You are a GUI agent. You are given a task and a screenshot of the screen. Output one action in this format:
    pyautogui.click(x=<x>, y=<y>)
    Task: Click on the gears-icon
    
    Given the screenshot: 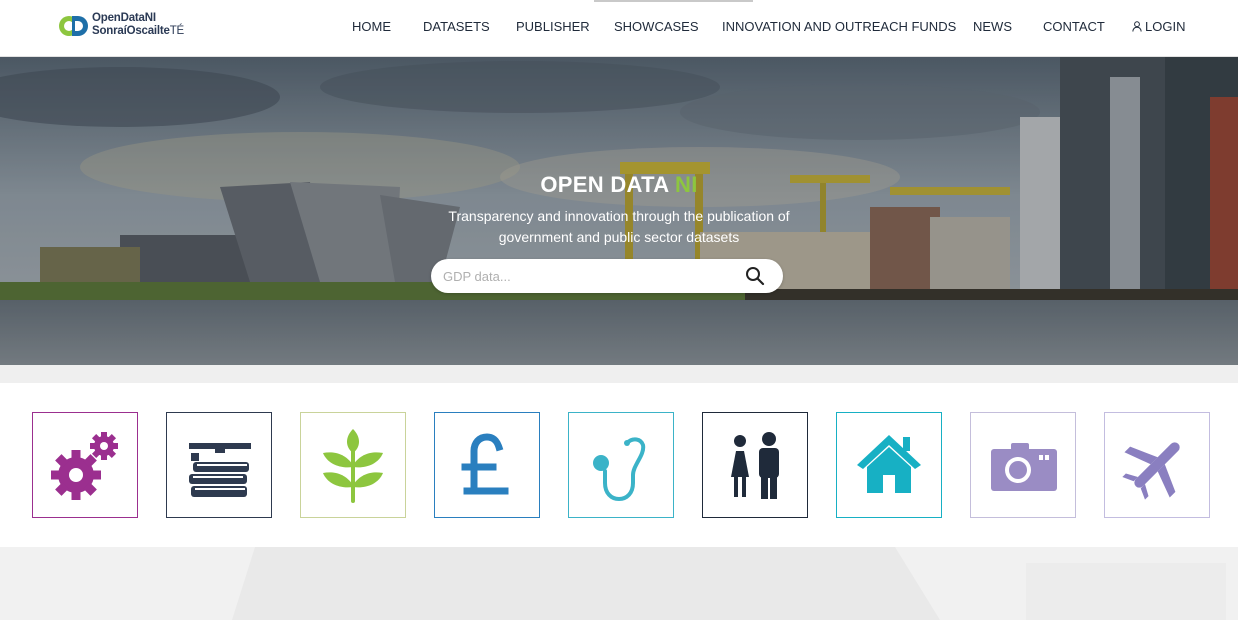 What is the action you would take?
    pyautogui.click(x=84, y=466)
    